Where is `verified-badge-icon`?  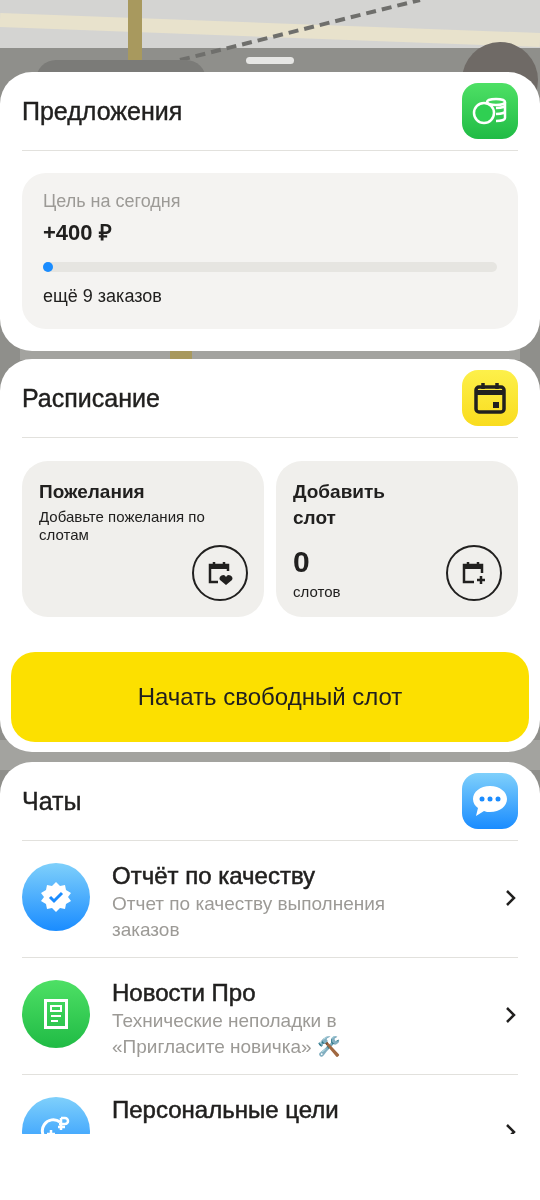 verified-badge-icon is located at coordinates (56, 897).